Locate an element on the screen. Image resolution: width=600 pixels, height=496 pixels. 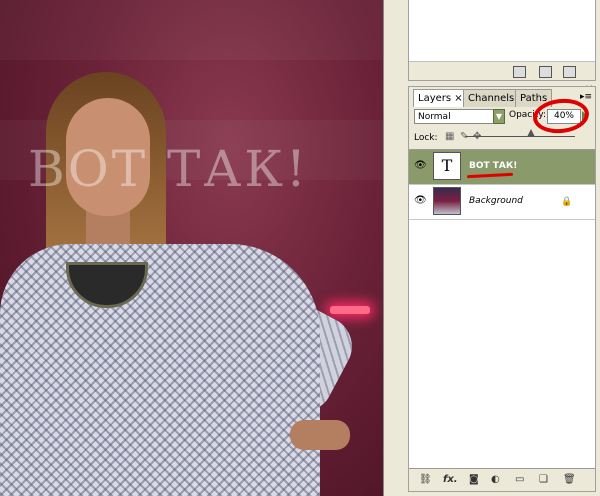
upper-panel-toolbar is located at coordinates (502, 70).